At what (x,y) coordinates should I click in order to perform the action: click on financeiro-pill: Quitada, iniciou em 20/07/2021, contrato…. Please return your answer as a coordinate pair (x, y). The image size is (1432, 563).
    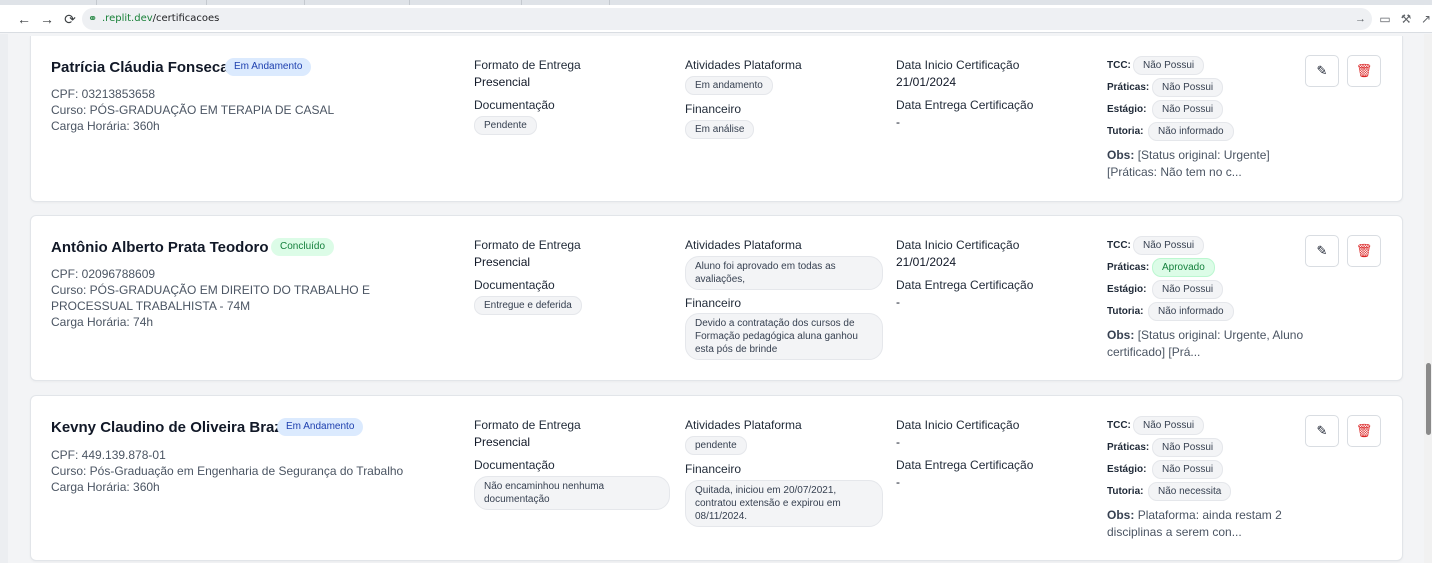
    Looking at the image, I should click on (784, 503).